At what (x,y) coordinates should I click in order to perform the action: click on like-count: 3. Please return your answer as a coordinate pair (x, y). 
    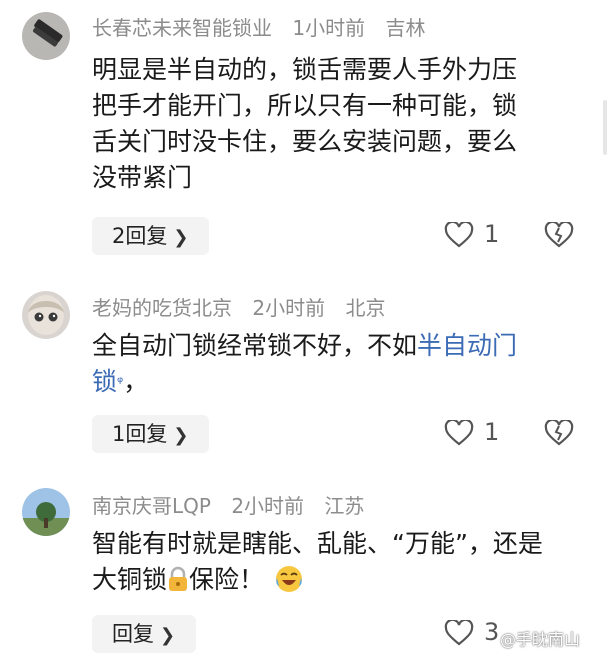
    Looking at the image, I should click on (492, 632).